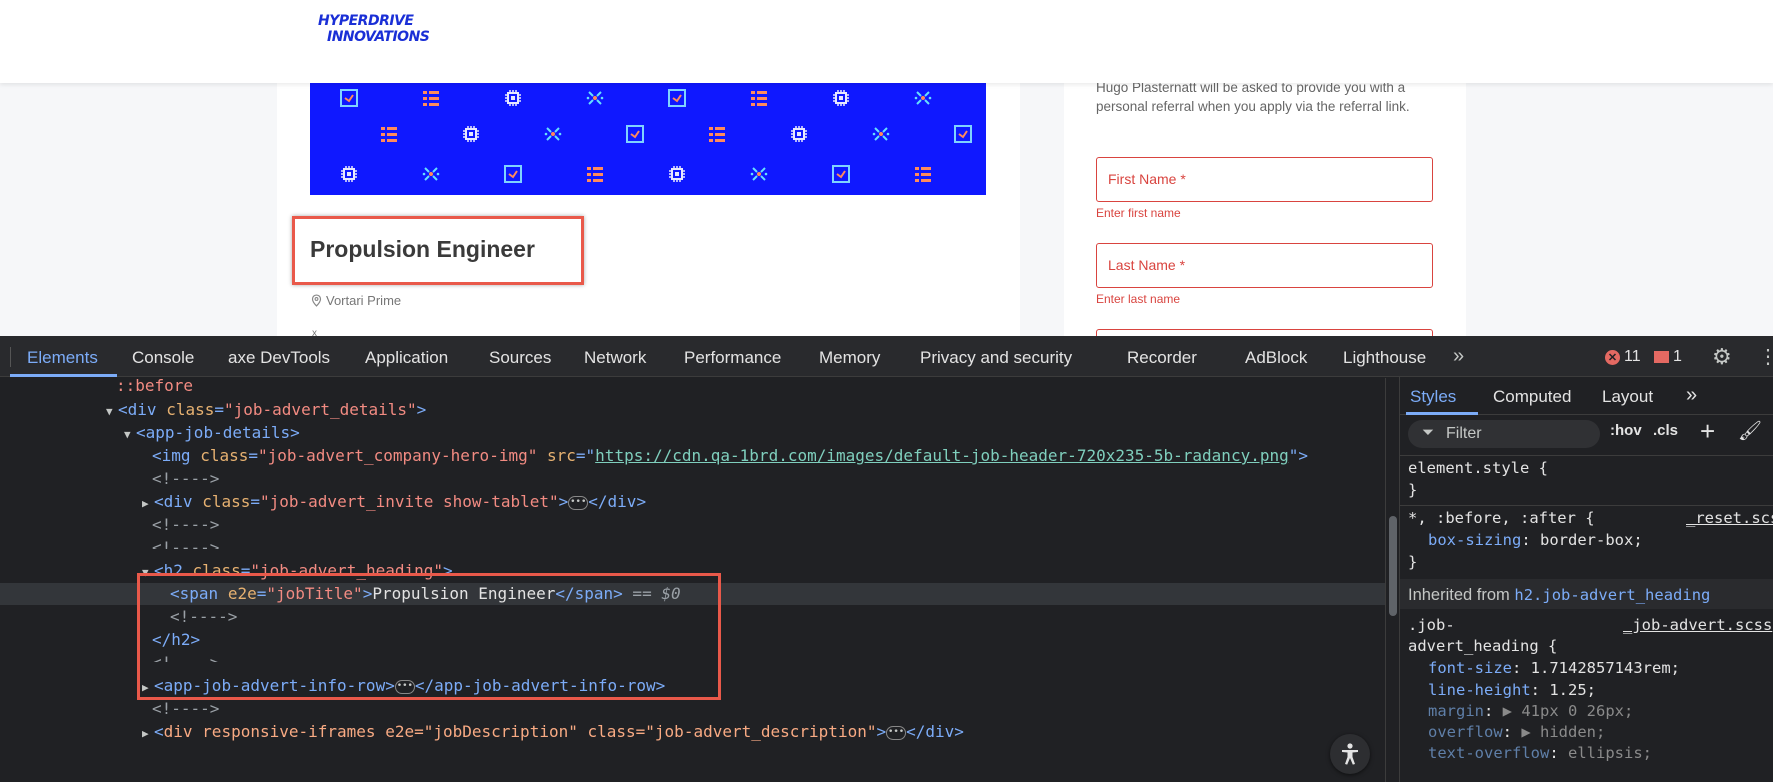 Image resolution: width=1773 pixels, height=782 pixels. I want to click on active-tab-indicator, so click(63, 375).